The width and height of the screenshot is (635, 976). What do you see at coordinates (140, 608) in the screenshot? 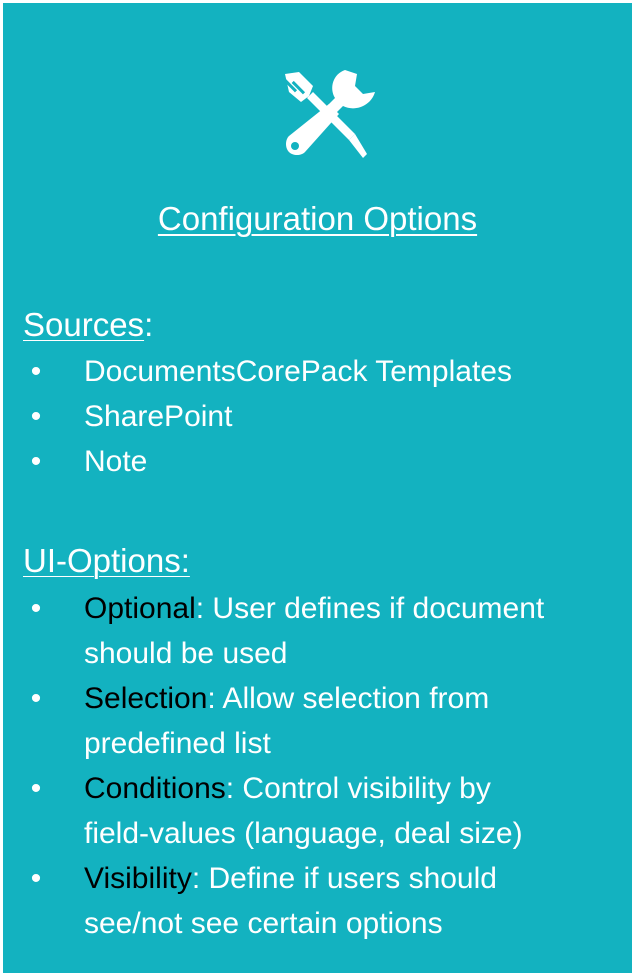
I see `ui-option-term: Optional` at bounding box center [140, 608].